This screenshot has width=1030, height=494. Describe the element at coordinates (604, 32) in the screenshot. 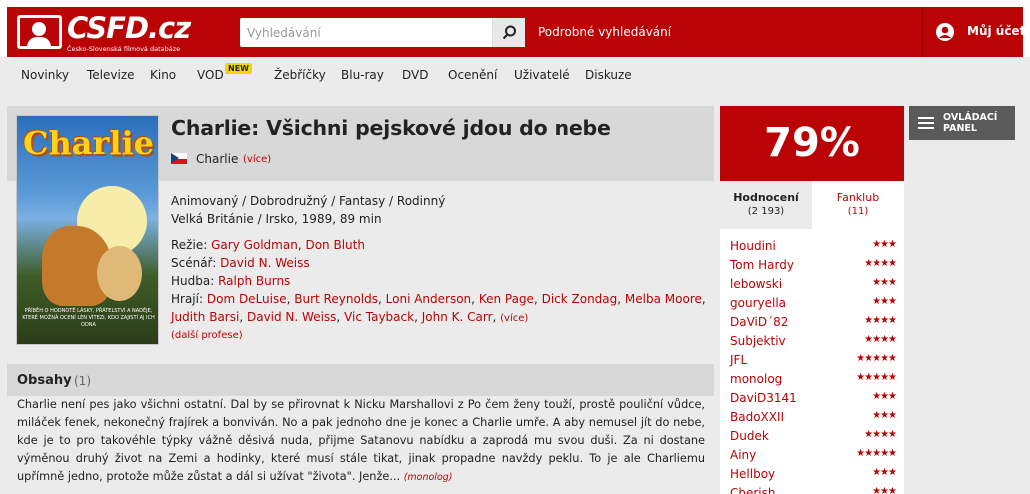

I see `advanced-search-link: Podrobné vyhledávání` at that location.